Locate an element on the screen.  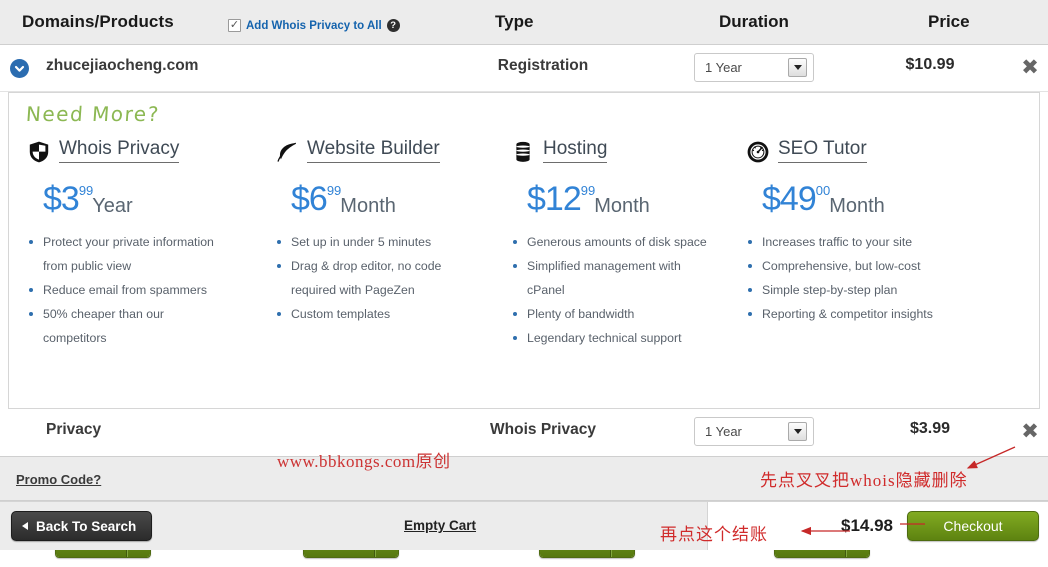
remove-item-button-domain: ✖ is located at coordinates (1030, 68).